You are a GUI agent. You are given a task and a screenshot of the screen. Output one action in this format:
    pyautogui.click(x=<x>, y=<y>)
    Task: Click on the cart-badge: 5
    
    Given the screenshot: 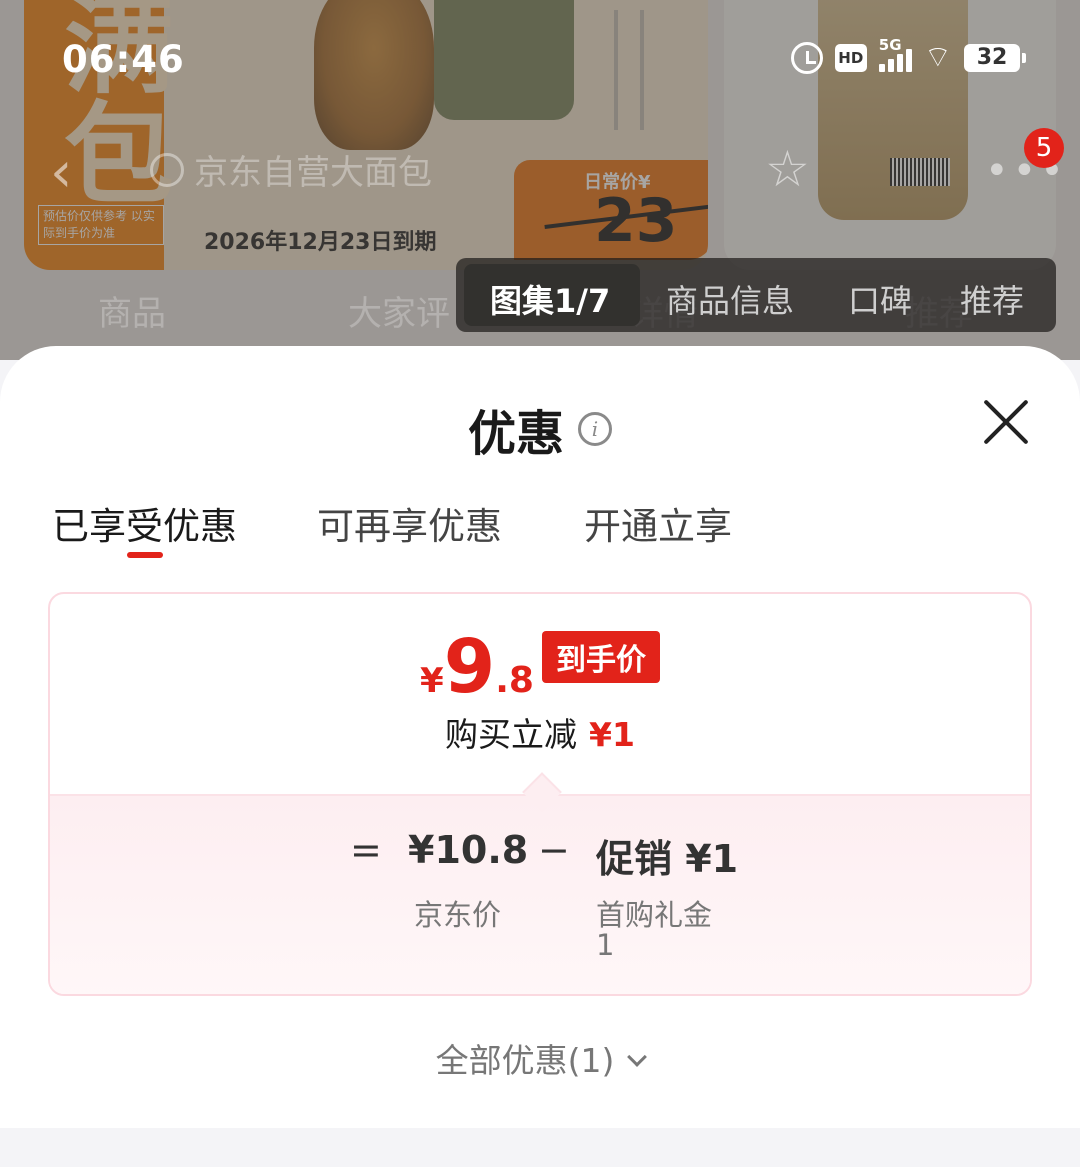 What is the action you would take?
    pyautogui.click(x=1044, y=148)
    